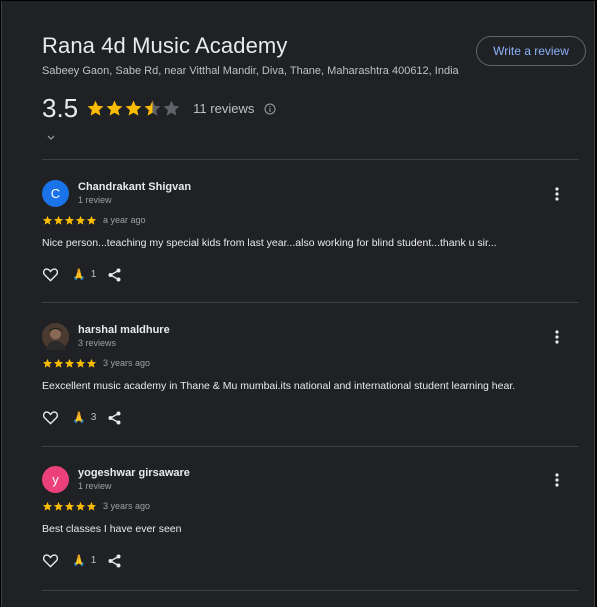  I want to click on rating-summary: 3.5 11 reviews, so click(159, 108).